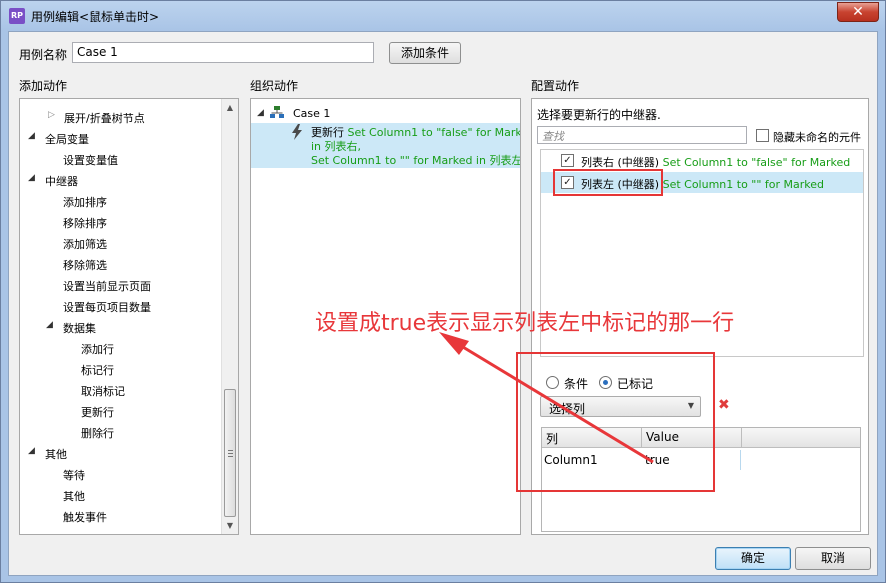  Describe the element at coordinates (43, 55) in the screenshot. I see `case-name-label: 用例名称` at that location.